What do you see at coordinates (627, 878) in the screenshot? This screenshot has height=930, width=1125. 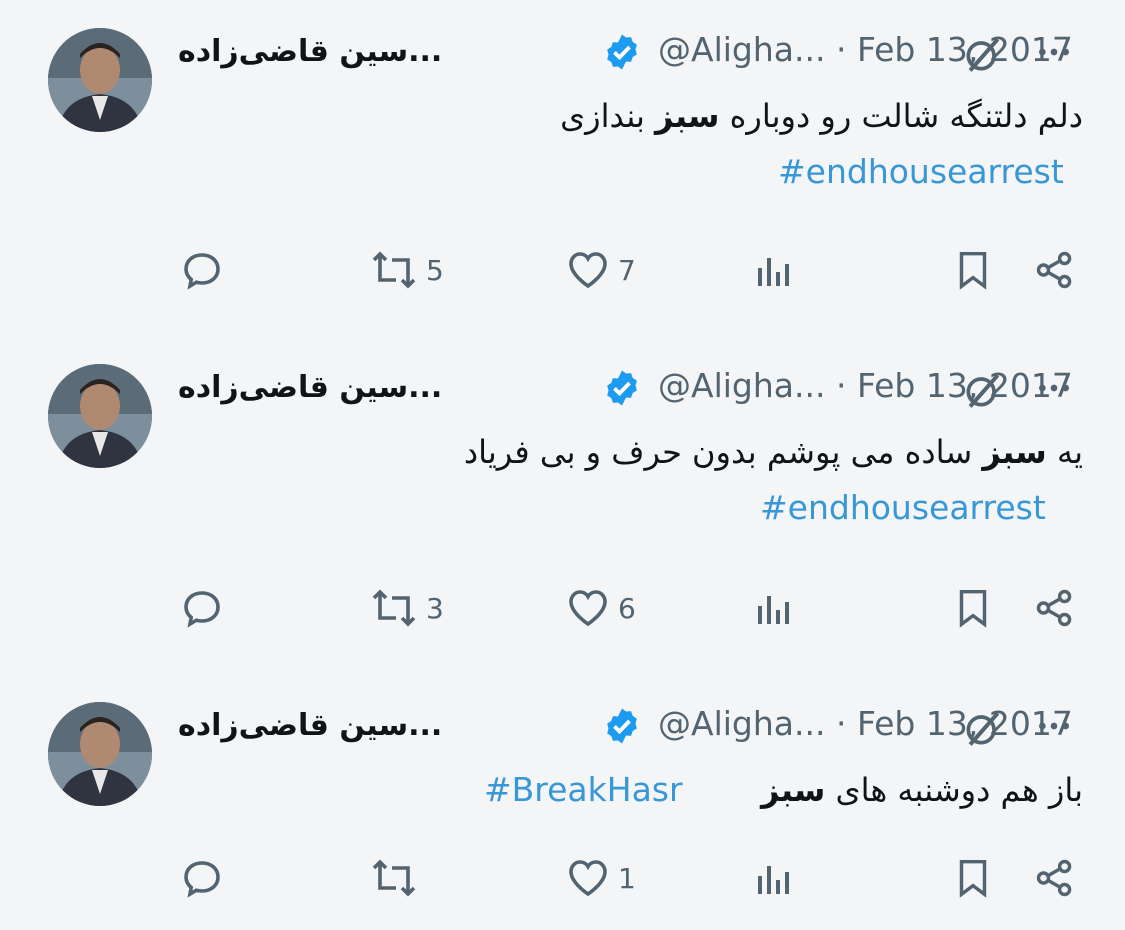 I see `like-count: 1` at bounding box center [627, 878].